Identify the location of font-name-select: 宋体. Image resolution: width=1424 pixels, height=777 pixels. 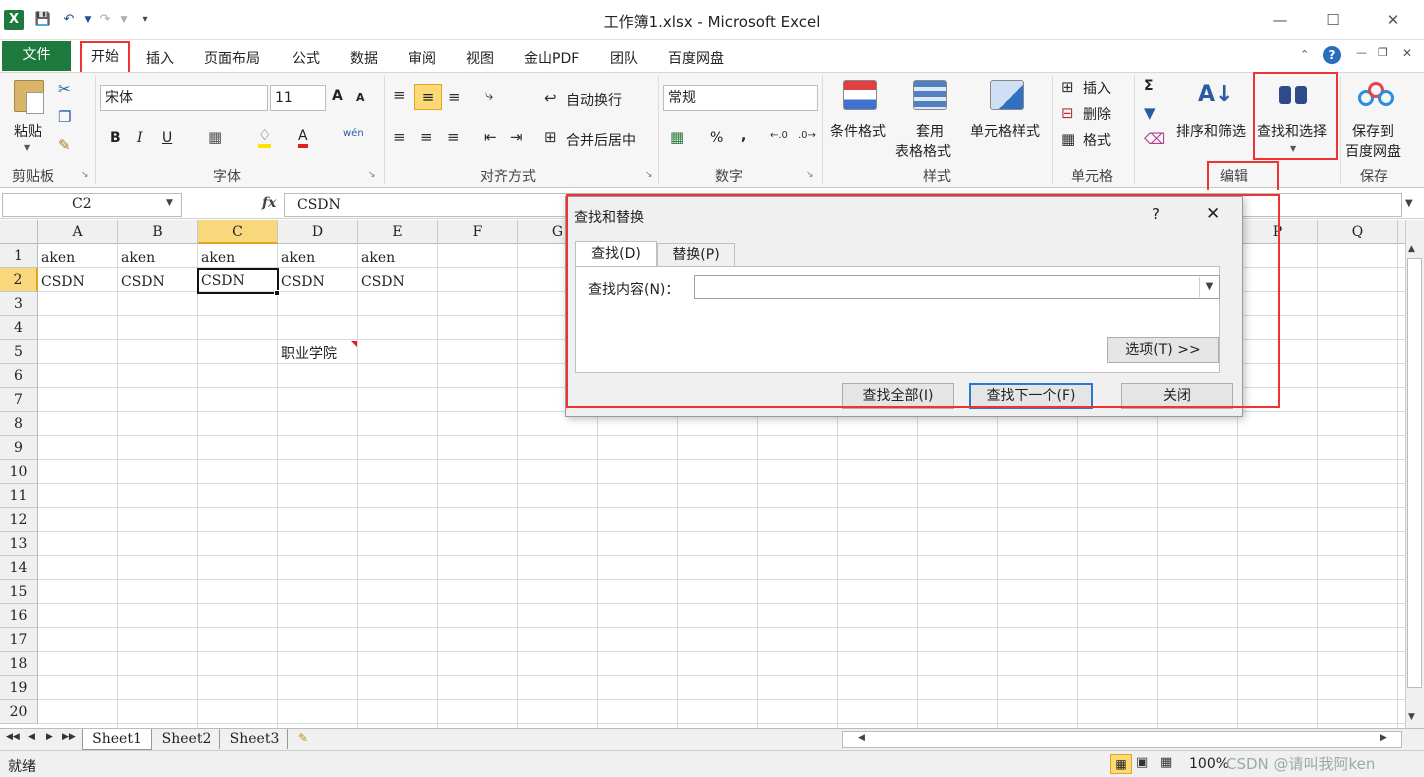
(184, 98).